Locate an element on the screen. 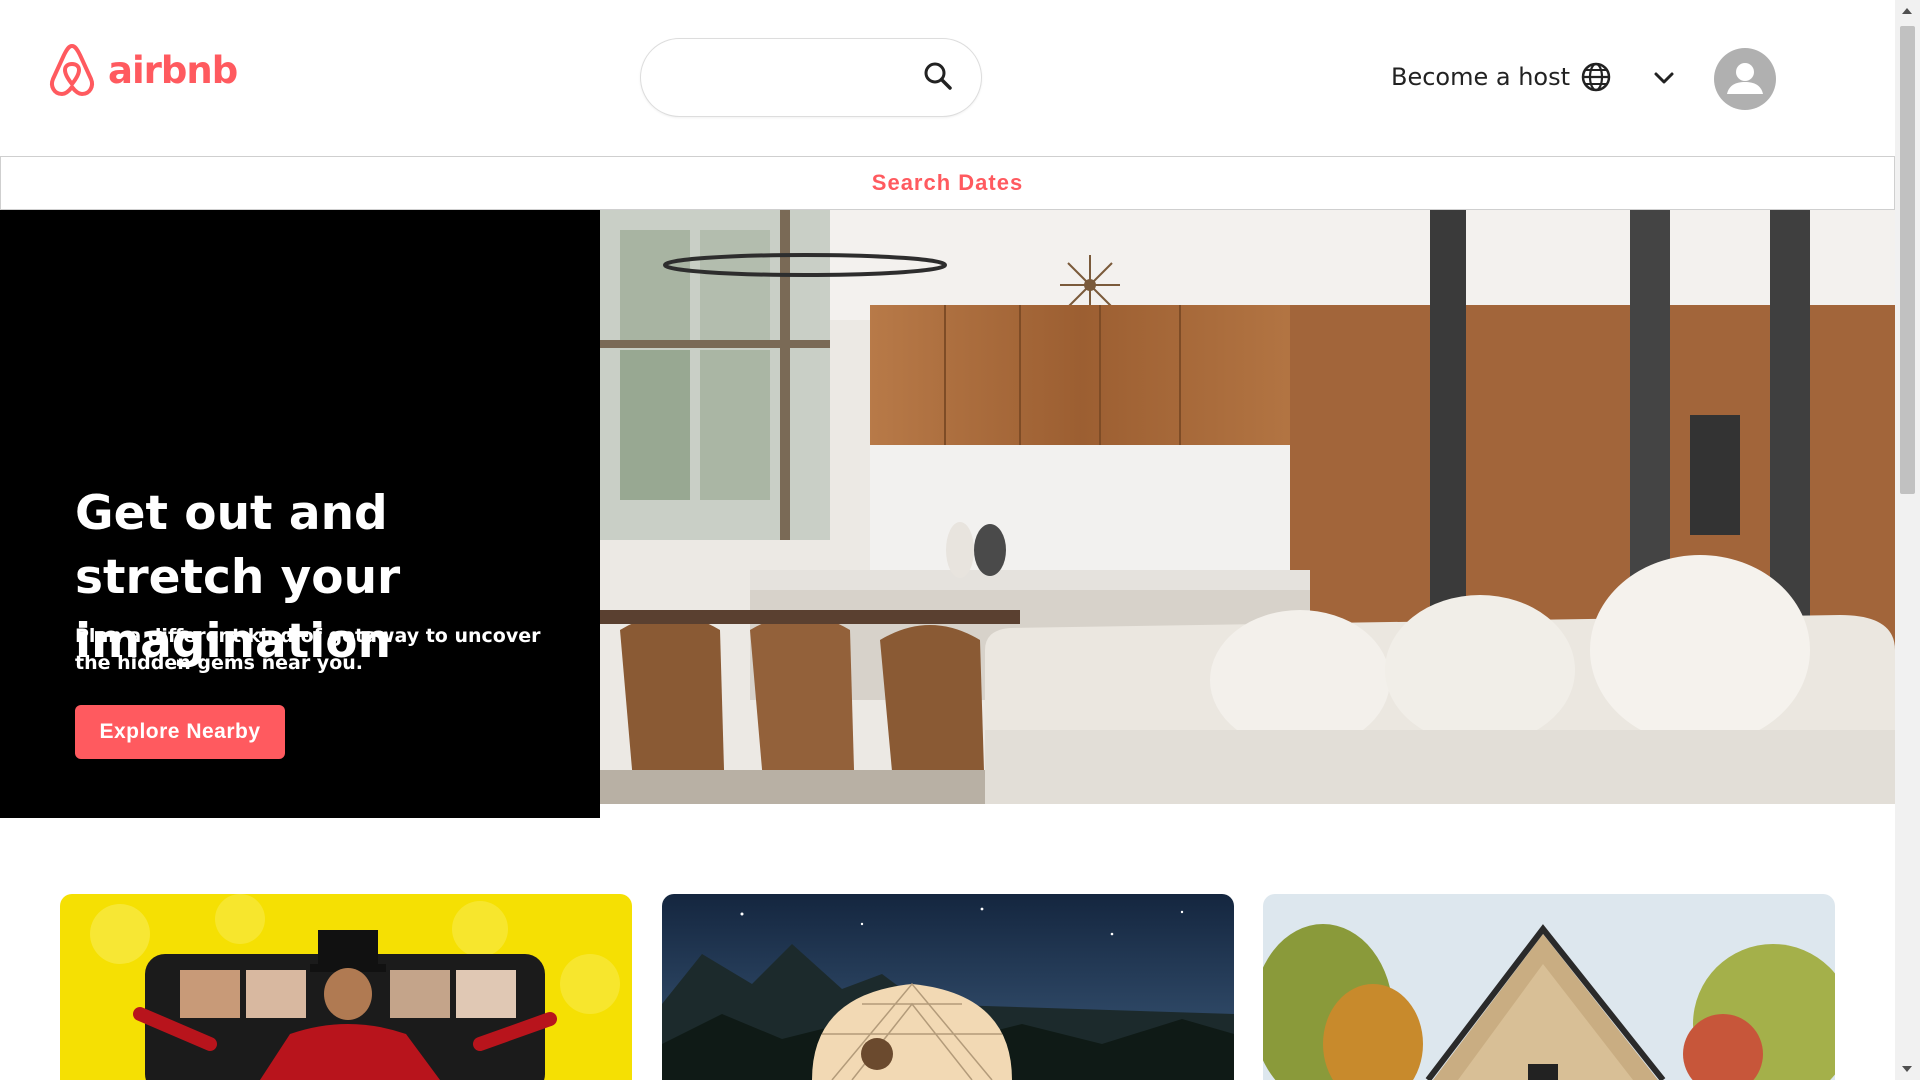  search-dates-label: Search Dates is located at coordinates (947, 182).